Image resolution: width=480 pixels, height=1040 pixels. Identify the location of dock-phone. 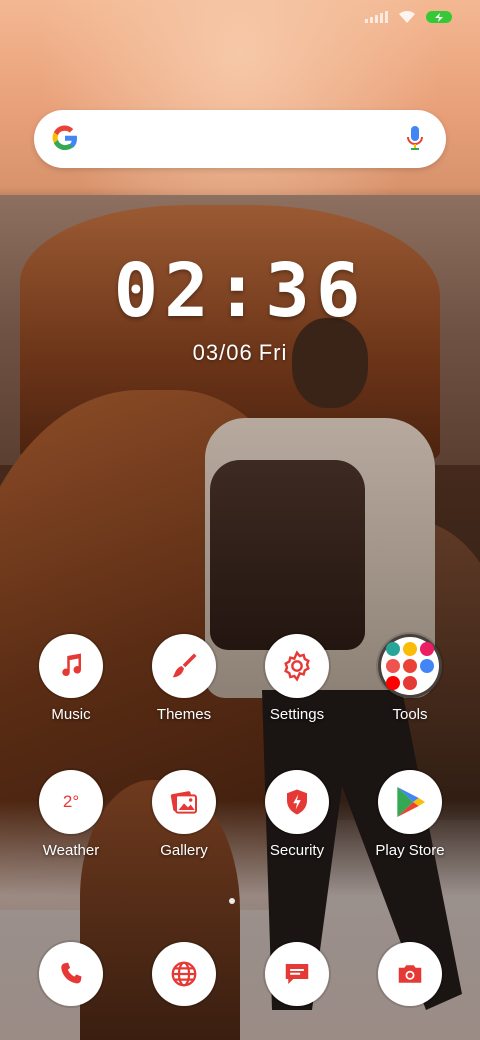
(71, 974).